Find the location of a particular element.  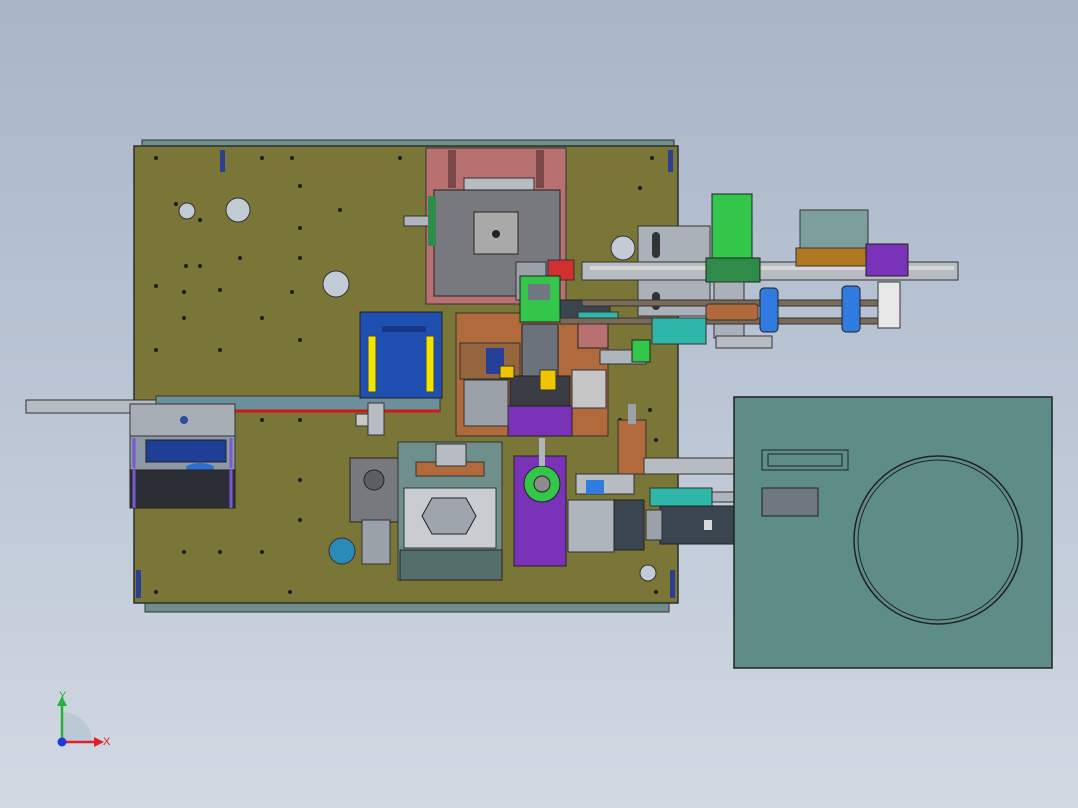

rail-motor is located at coordinates (834, 231).